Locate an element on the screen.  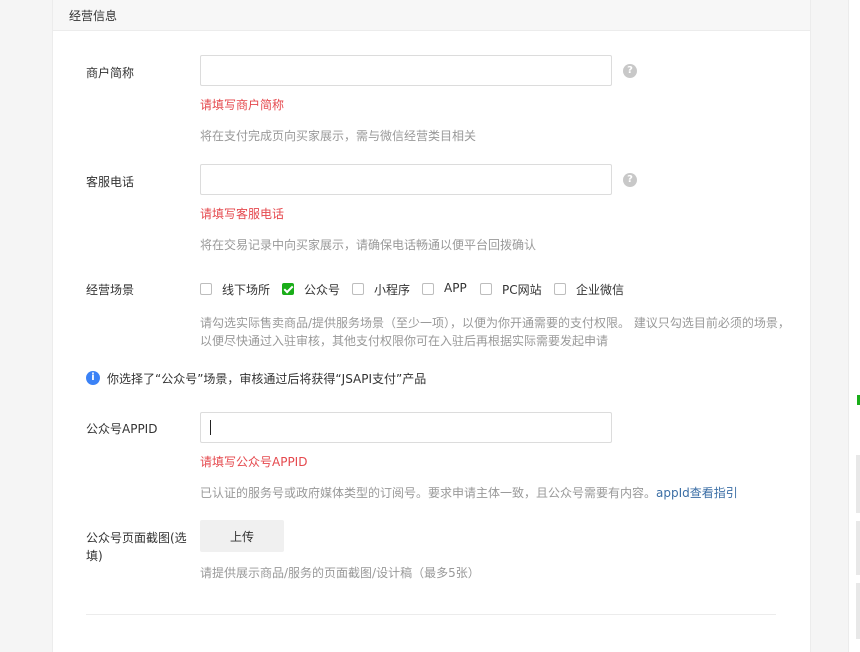
service-phone-error: 请填写客服电话 is located at coordinates (242, 214).